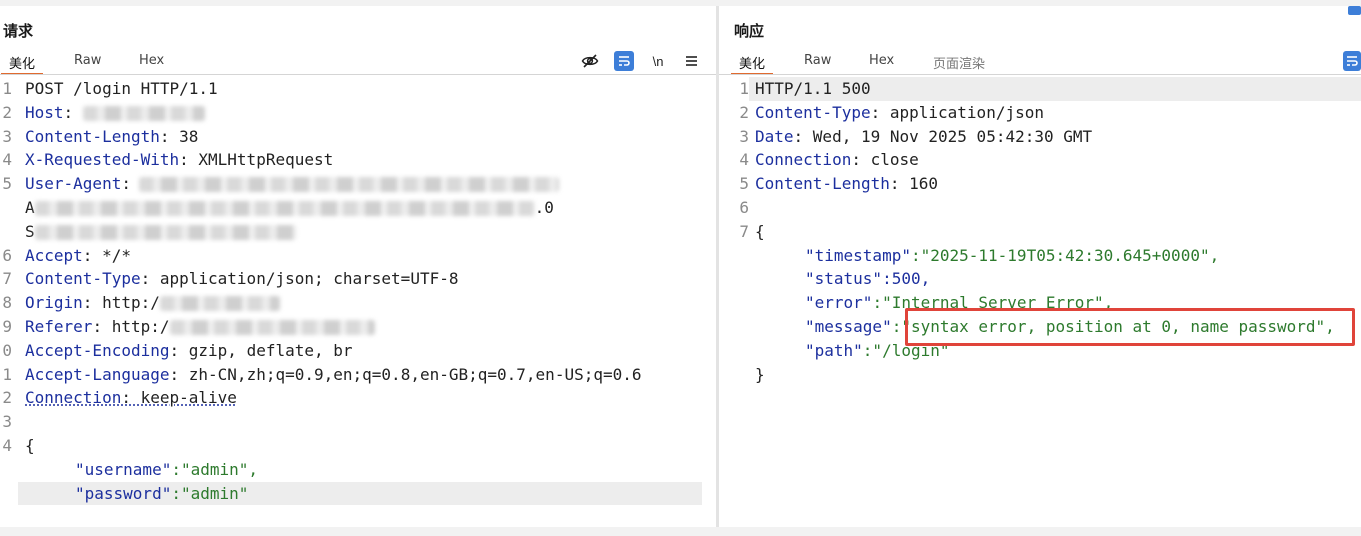 The image size is (1361, 536). I want to click on code-line: 5 User-Agent:, so click(358, 184).